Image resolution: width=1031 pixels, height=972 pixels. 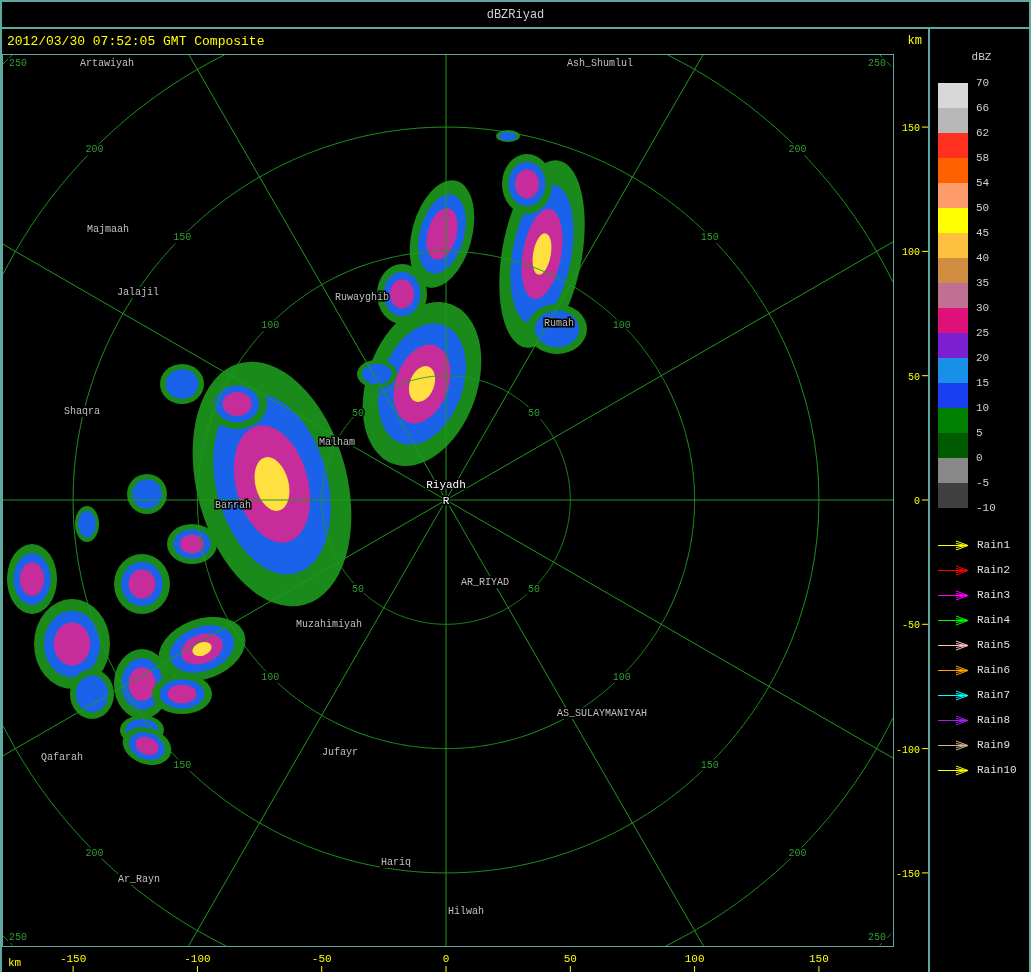 I want to click on site-label: Riyadh, so click(x=446, y=485).